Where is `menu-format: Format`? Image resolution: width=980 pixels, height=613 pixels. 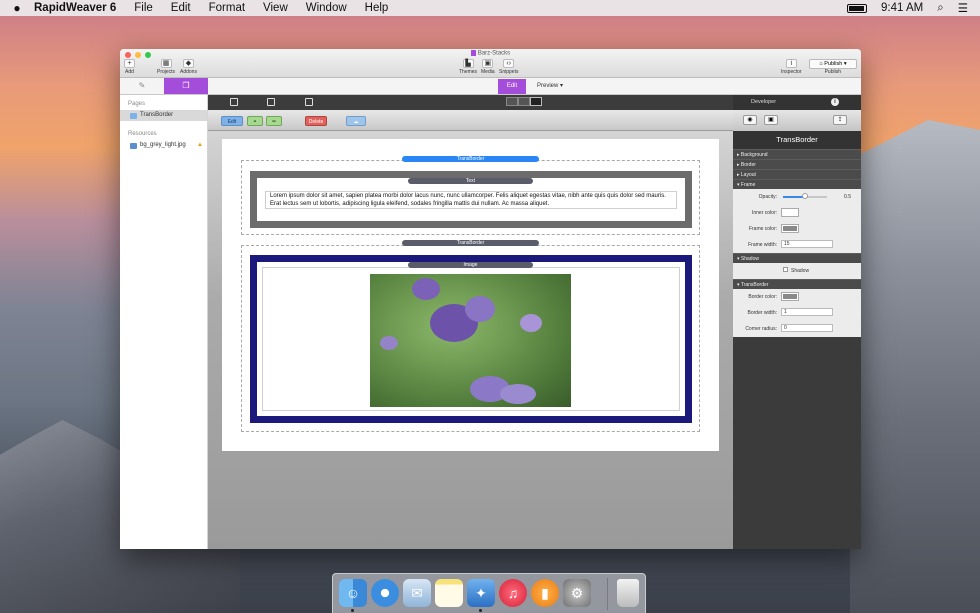
menu-format: Format is located at coordinates (227, 8).